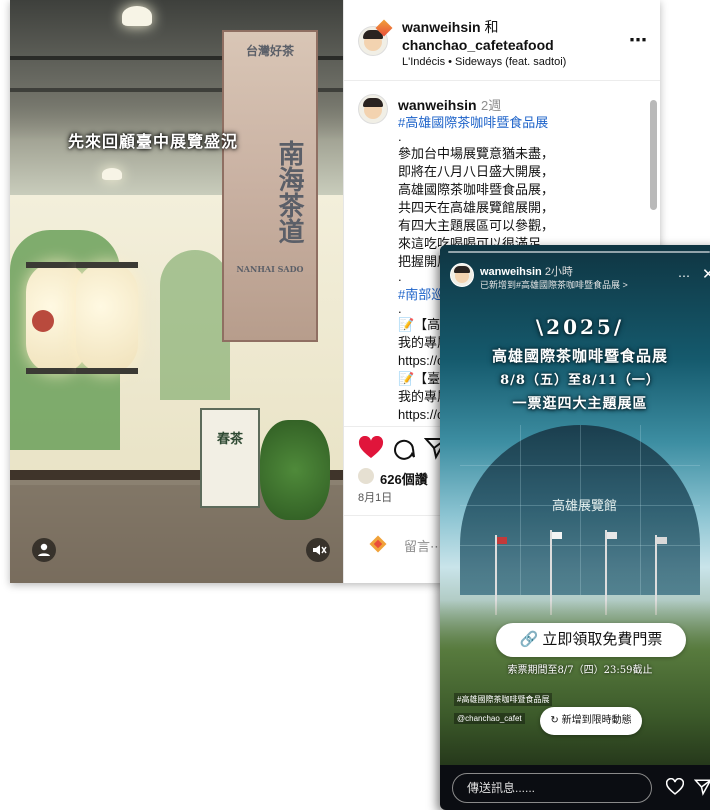  Describe the element at coordinates (675, 787) in the screenshot. I see `story-like-heart-icon` at that location.